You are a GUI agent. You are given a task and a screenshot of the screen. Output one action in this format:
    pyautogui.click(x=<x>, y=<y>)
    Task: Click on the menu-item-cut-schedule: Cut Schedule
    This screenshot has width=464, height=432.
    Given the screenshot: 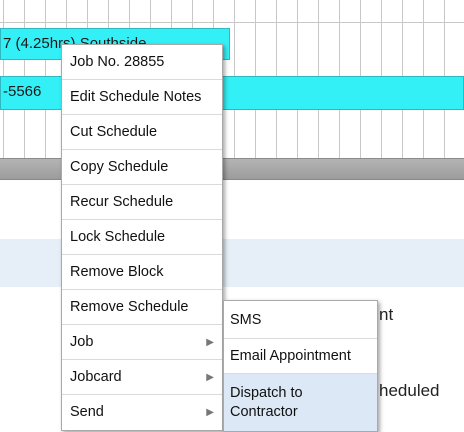 What is the action you would take?
    pyautogui.click(x=142, y=132)
    